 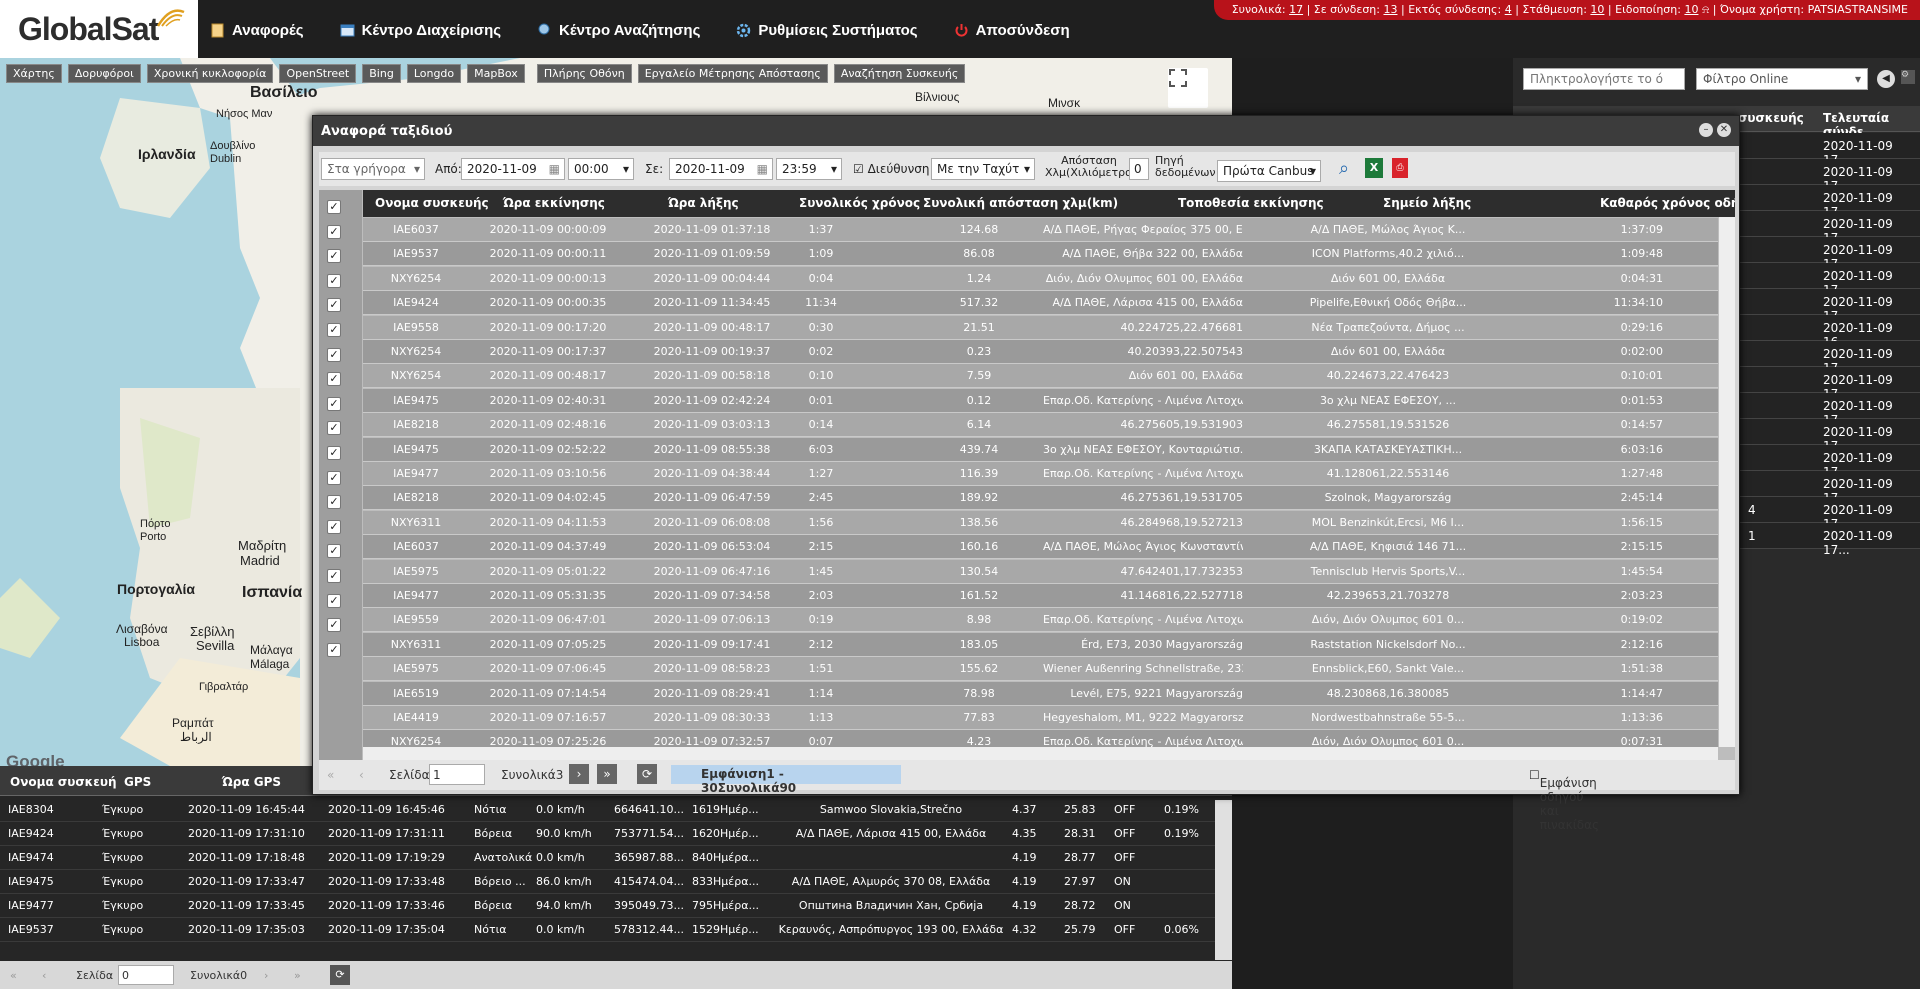 What do you see at coordinates (381, 73) in the screenshot?
I see `bing-button: Bing` at bounding box center [381, 73].